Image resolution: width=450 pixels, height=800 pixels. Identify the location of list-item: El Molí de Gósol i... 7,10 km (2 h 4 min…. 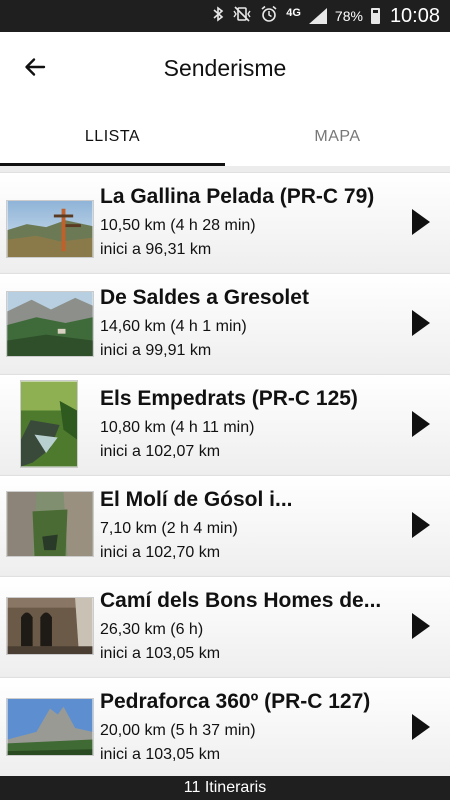
(225, 525).